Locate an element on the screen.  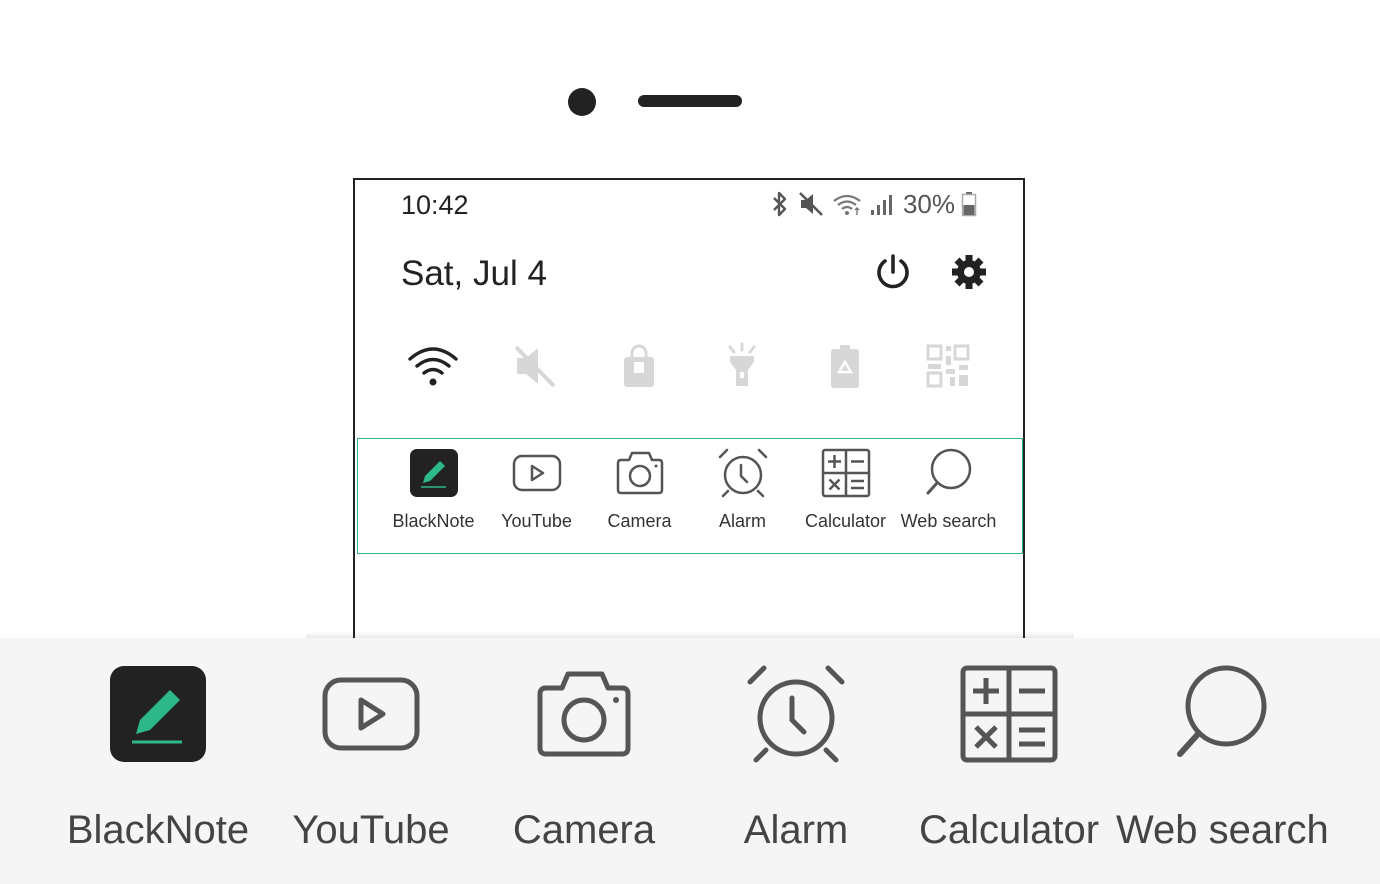
front-camera is located at coordinates (582, 102).